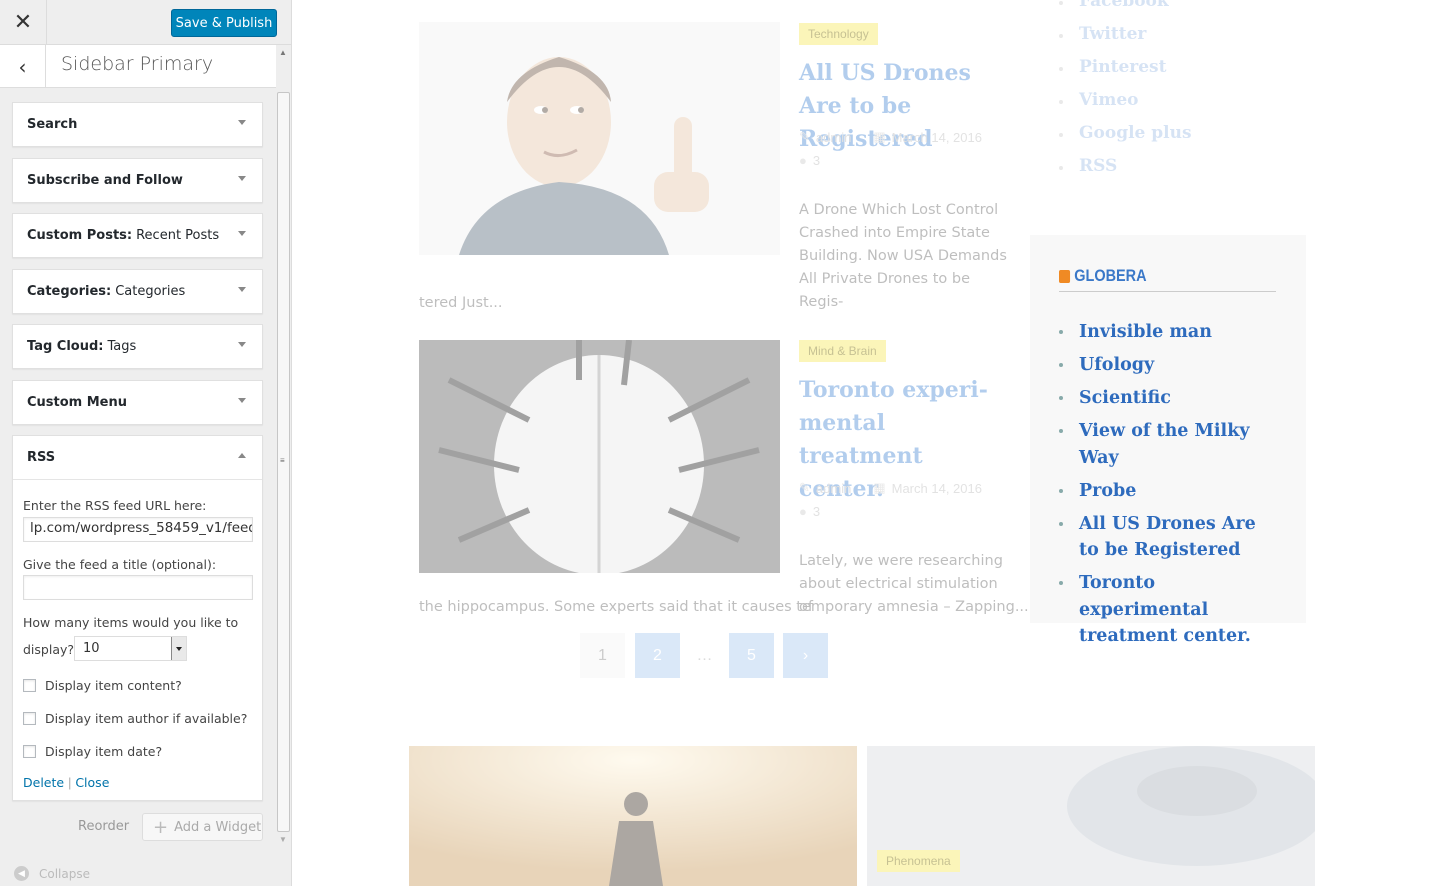 This screenshot has height=886, width=1433. What do you see at coordinates (1169, 444) in the screenshot?
I see `rss-item: View of the Milky Way` at bounding box center [1169, 444].